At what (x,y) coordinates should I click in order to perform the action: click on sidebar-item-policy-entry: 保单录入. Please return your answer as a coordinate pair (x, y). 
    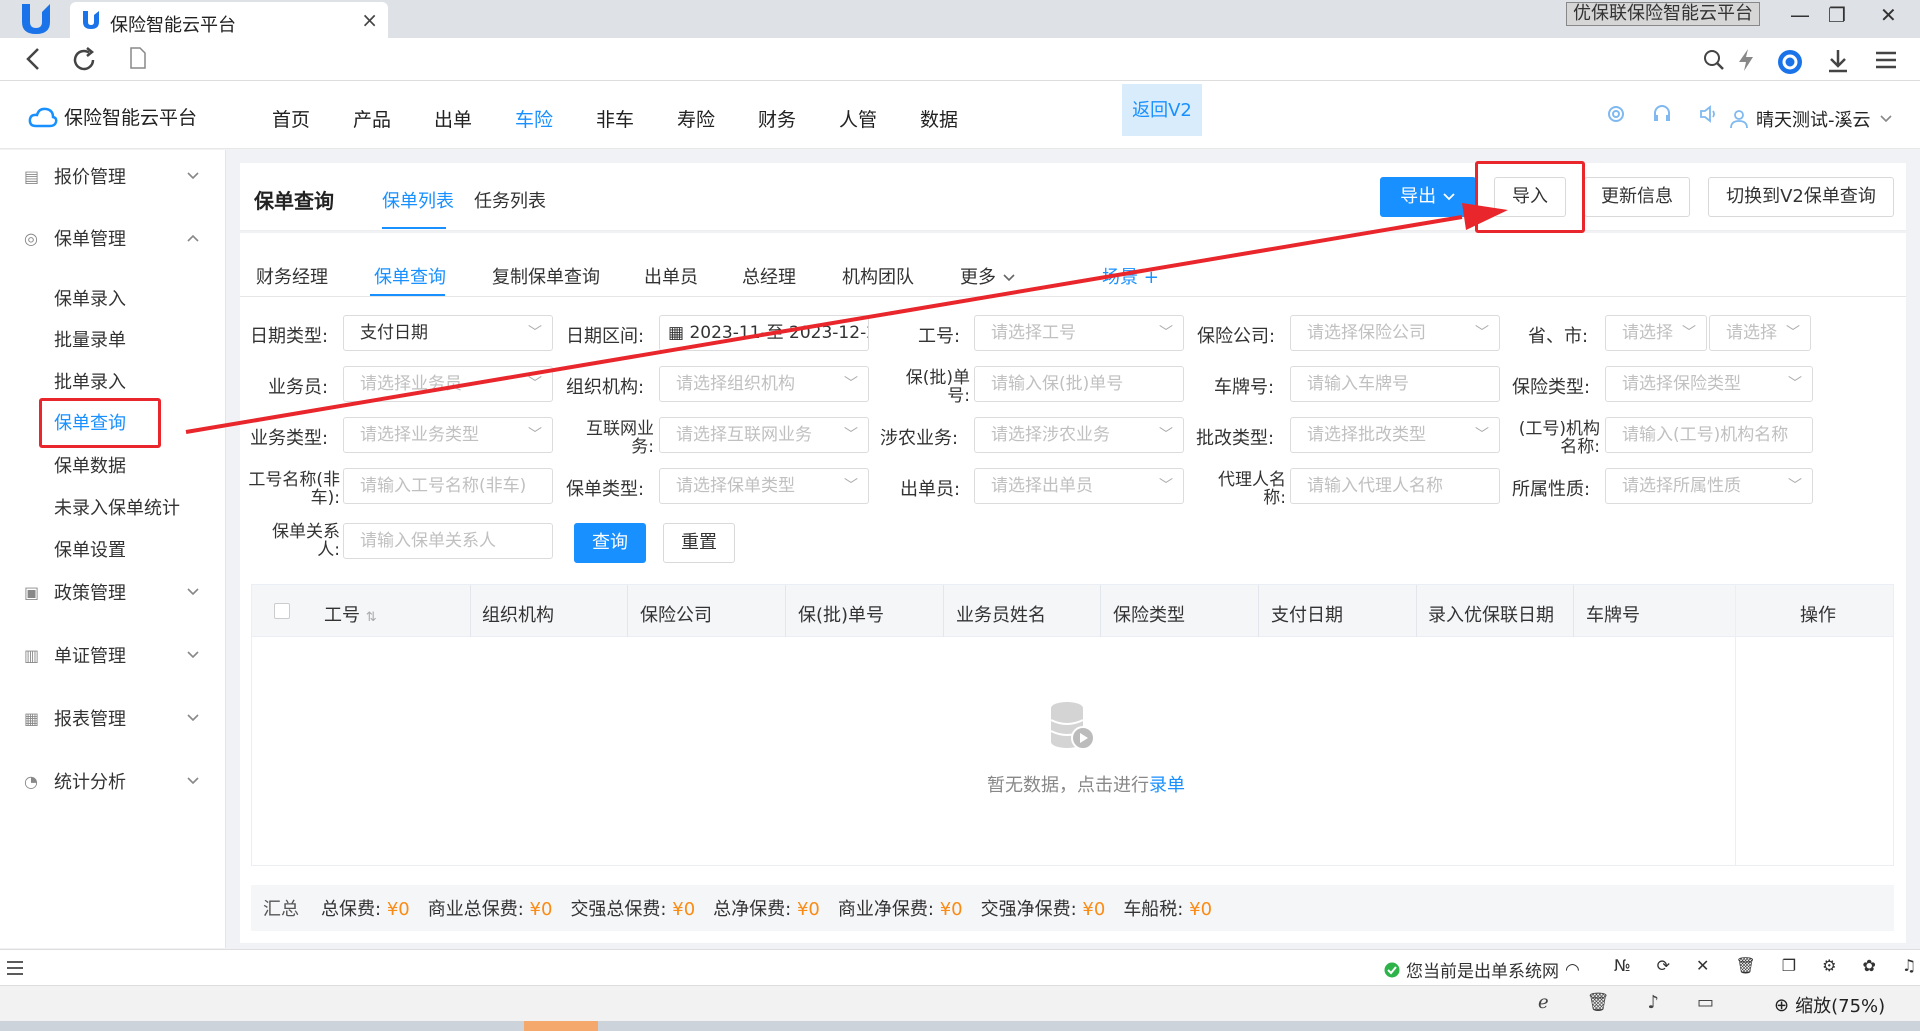
    Looking at the image, I should click on (90, 298).